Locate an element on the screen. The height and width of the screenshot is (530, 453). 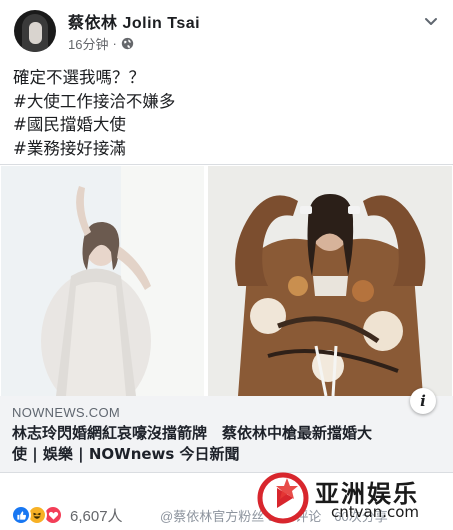
globe-icon is located at coordinates (127, 43).